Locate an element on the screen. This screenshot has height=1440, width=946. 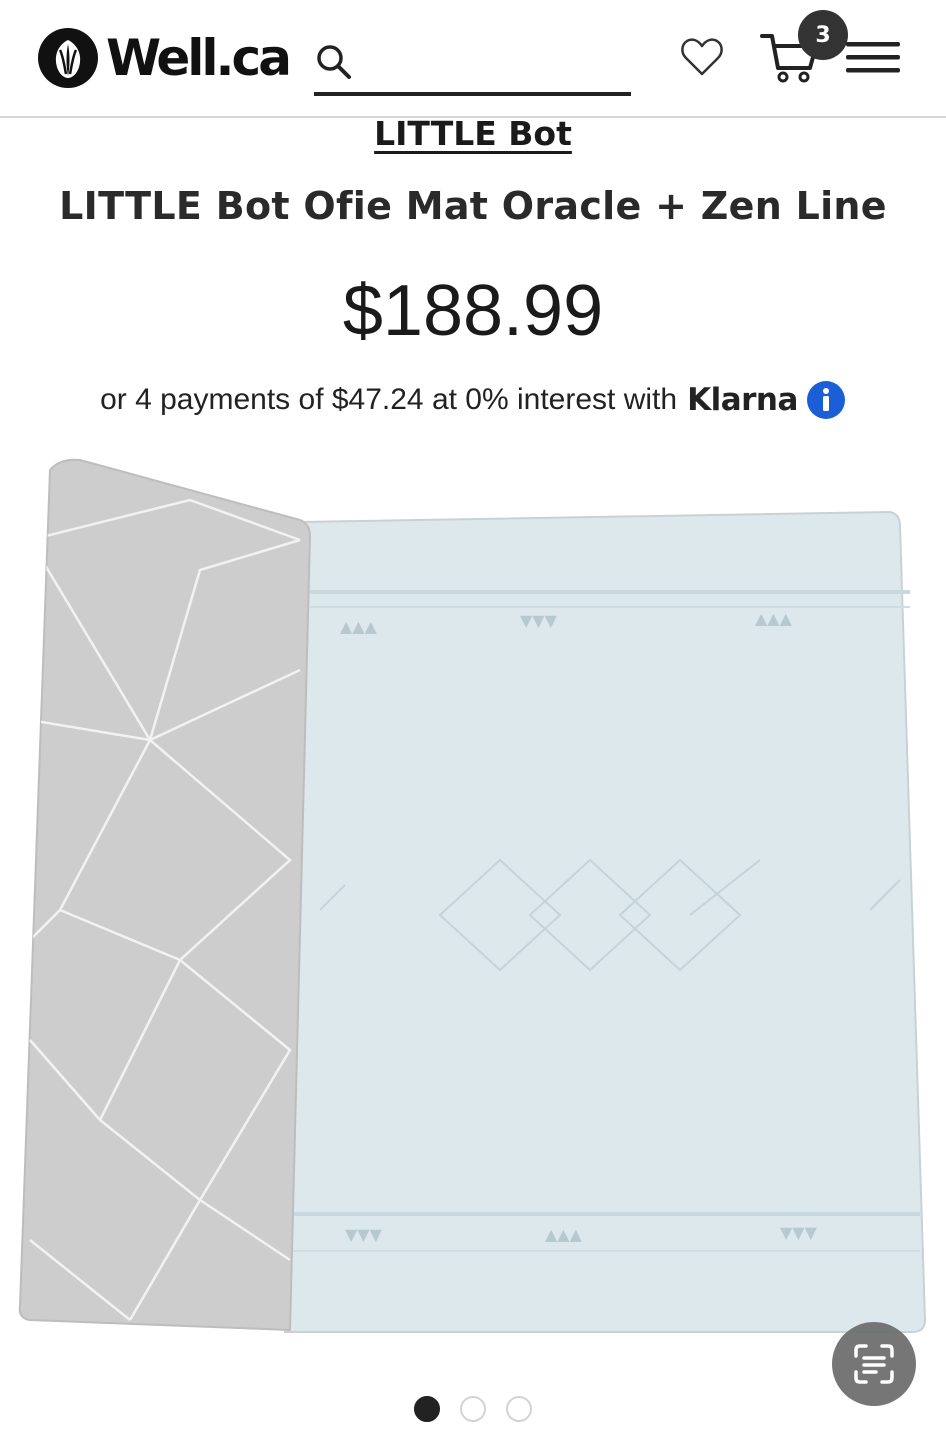
hamburger-menu-icon is located at coordinates (873, 58).